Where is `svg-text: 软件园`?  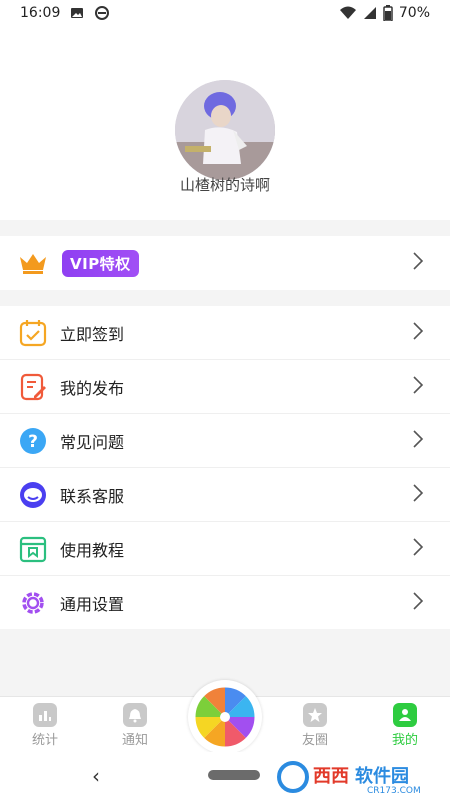
svg-text: 软件园 is located at coordinates (382, 776).